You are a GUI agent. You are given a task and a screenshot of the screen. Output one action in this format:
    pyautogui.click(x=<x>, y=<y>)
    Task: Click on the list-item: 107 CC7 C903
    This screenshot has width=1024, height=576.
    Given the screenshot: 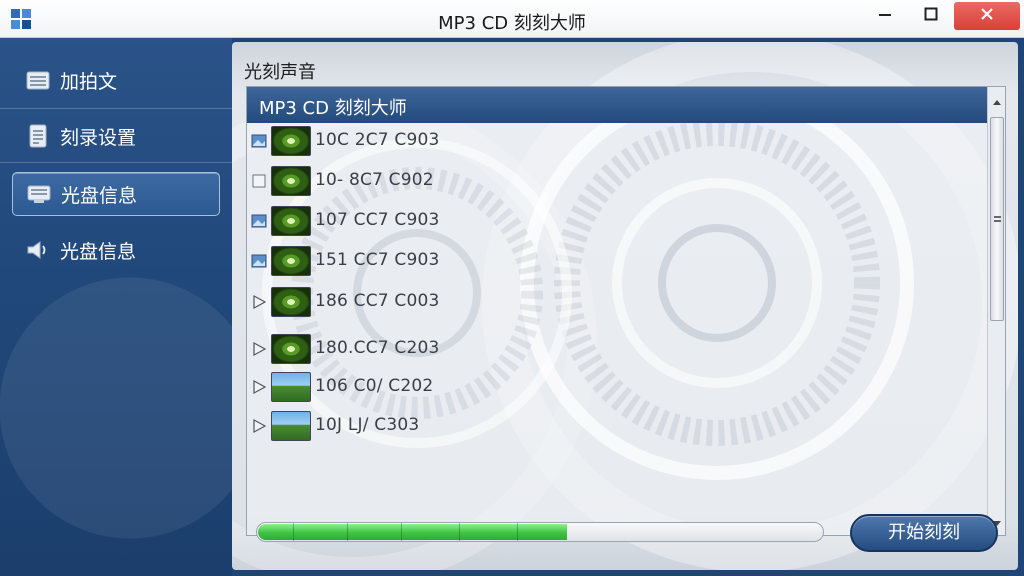 What is the action you would take?
    pyautogui.click(x=617, y=221)
    